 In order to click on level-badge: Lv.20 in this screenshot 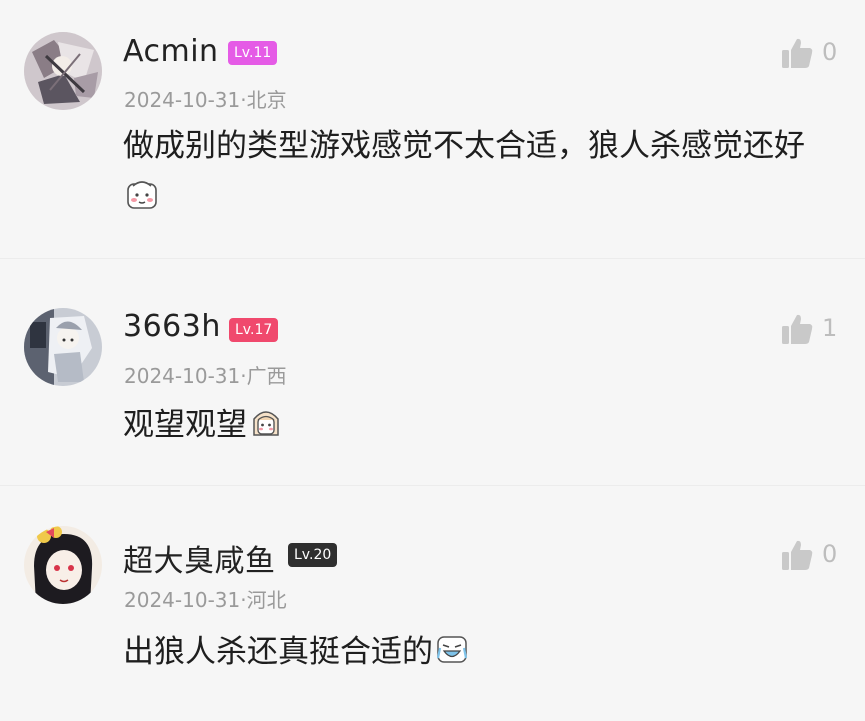, I will do `click(313, 555)`.